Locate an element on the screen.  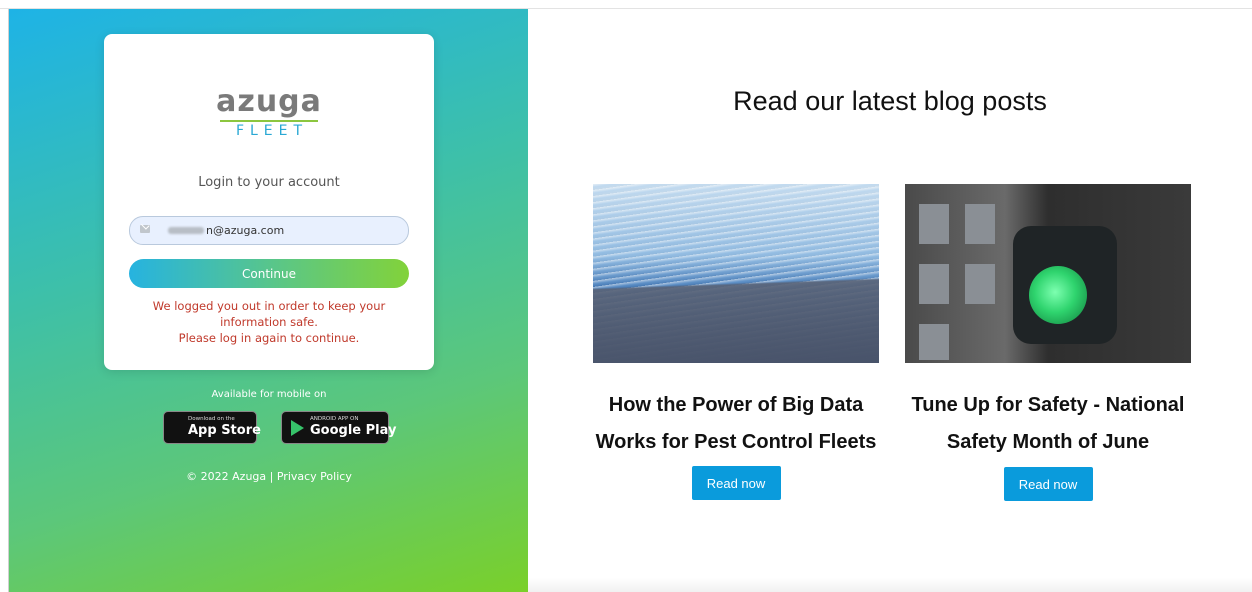
logo-divider is located at coordinates (269, 121).